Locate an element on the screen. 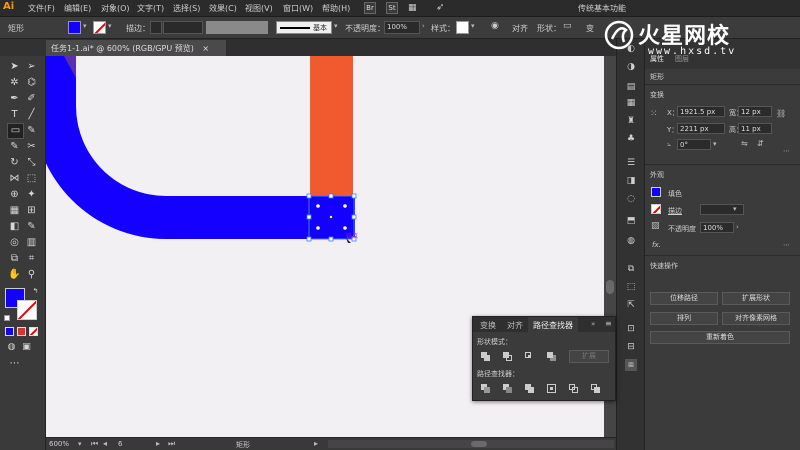 This screenshot has width=800, height=450. panel-menu-icon: ≡ is located at coordinates (608, 323).